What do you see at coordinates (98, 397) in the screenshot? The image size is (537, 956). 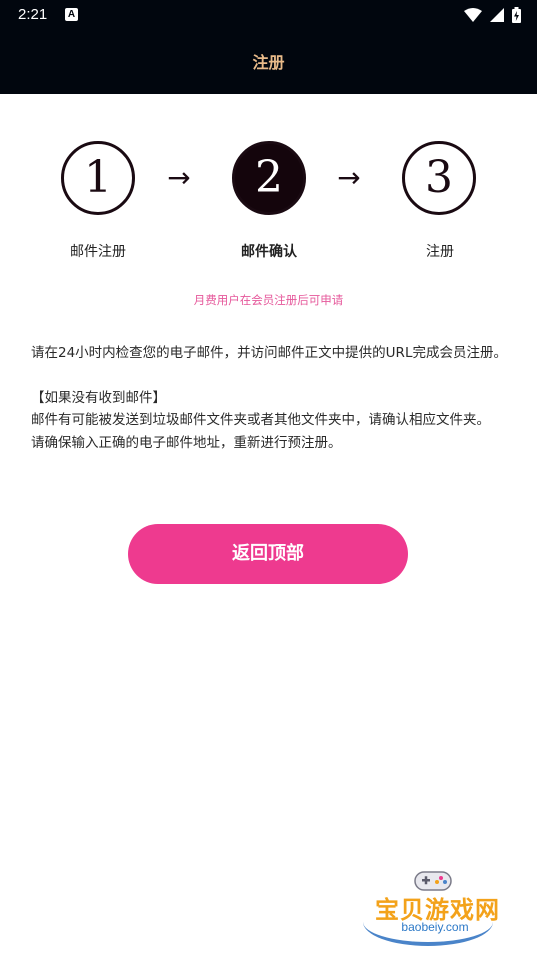 I see `instruction-heading: 【如果没有收到邮件】` at bounding box center [98, 397].